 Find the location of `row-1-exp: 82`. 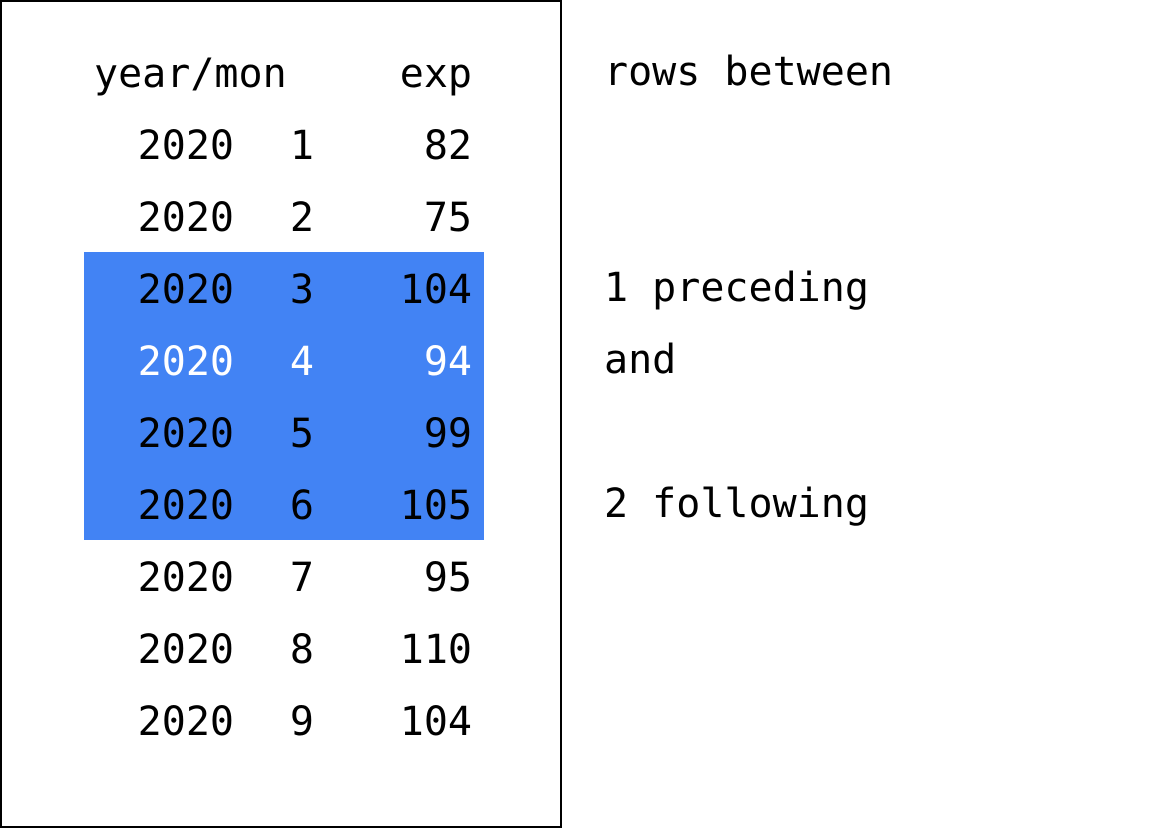

row-1-exp: 82 is located at coordinates (447, 146).